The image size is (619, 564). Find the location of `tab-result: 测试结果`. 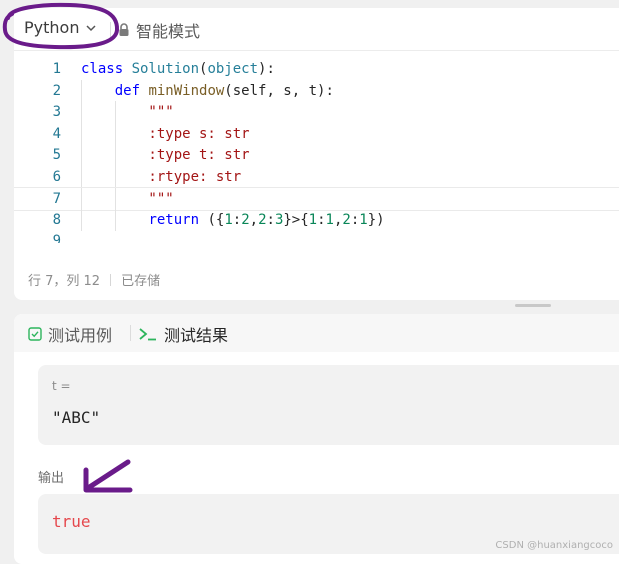

tab-result: 测试结果 is located at coordinates (183, 334).